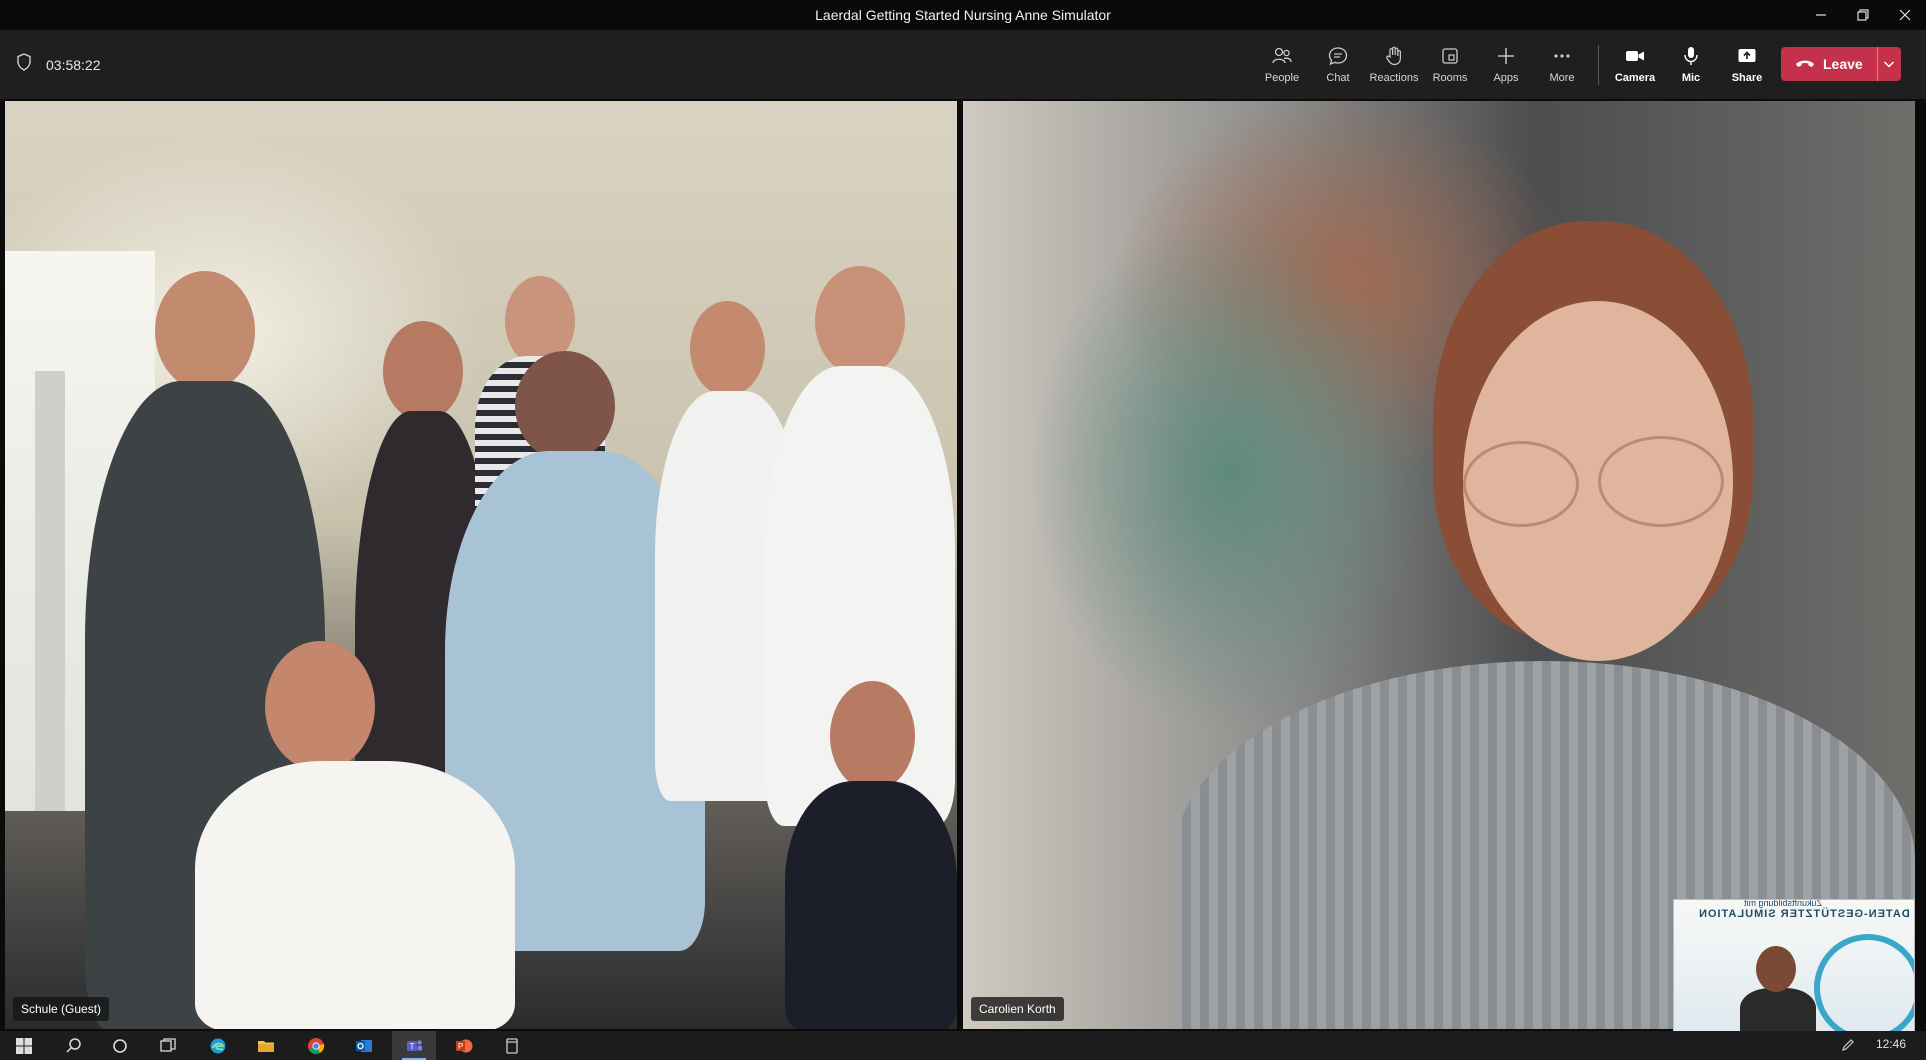 The image size is (1926, 1060). Describe the element at coordinates (1747, 64) in the screenshot. I see `share-button: Share` at that location.